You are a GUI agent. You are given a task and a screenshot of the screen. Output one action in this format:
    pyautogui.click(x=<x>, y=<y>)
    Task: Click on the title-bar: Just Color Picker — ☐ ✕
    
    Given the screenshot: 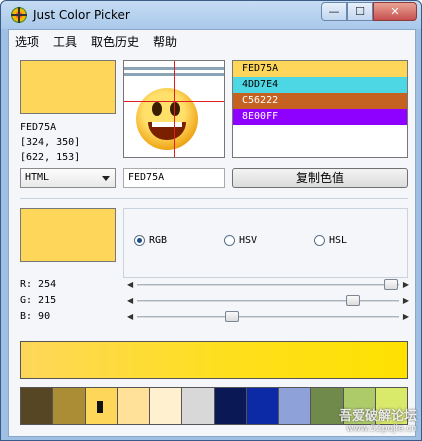 What is the action you would take?
    pyautogui.click(x=211, y=15)
    